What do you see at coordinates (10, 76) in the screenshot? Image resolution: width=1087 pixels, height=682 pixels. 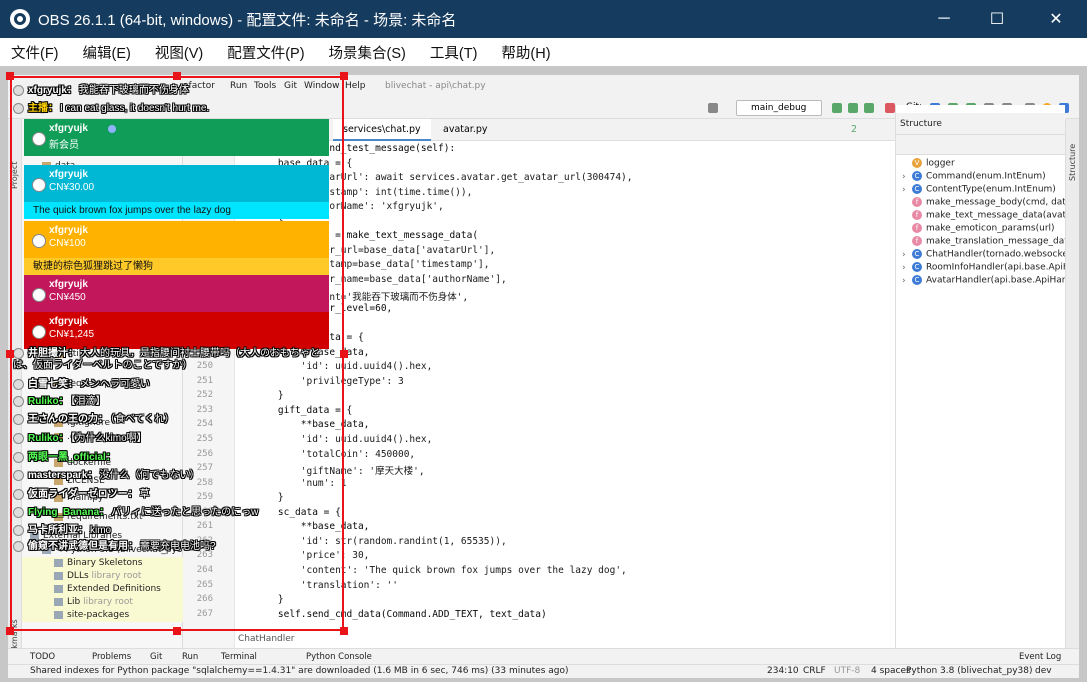 I see `resize-handle-top-left` at bounding box center [10, 76].